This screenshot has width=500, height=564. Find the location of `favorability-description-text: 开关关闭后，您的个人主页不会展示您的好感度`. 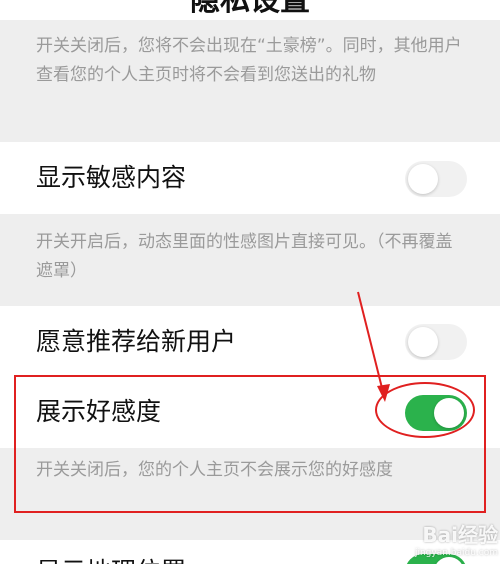

favorability-description-text: 开关关闭后，您的个人主页不会展示您的好感度 is located at coordinates (214, 470).